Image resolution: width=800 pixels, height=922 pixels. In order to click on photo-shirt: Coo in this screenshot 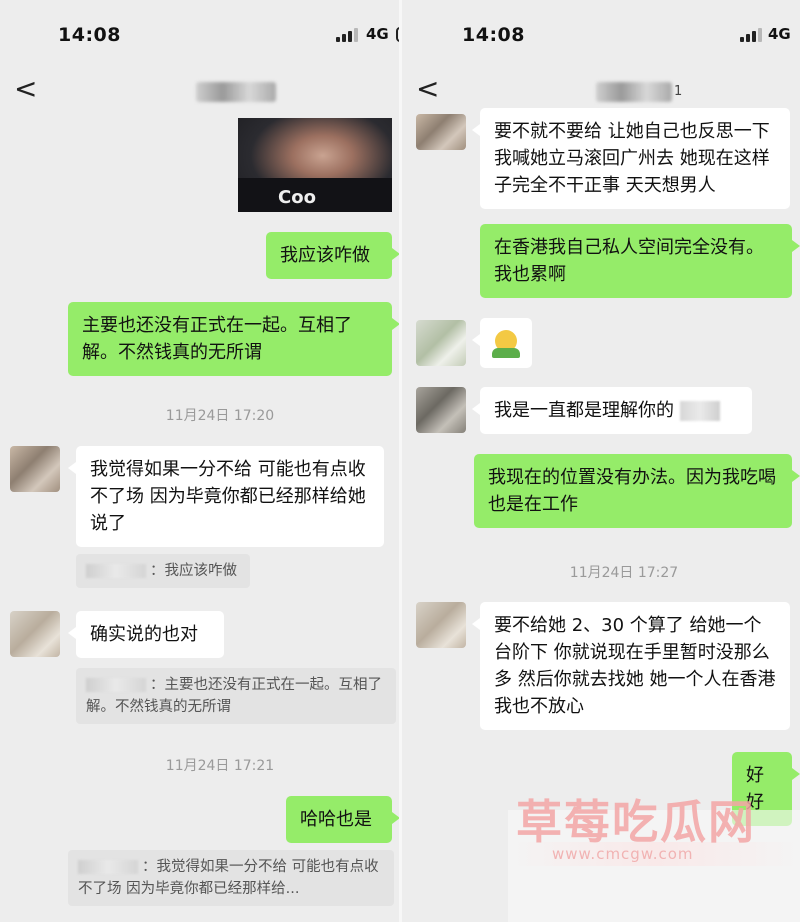, I will do `click(315, 195)`.